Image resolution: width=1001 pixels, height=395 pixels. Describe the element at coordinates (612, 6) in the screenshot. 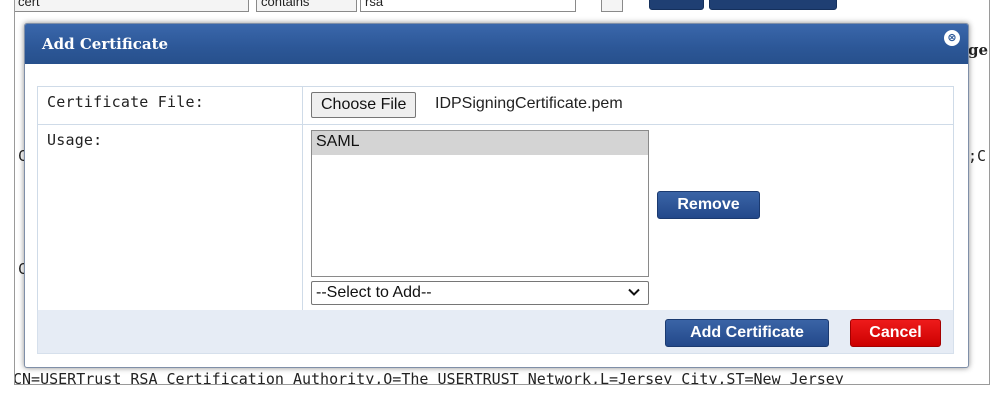

I see `filter-clear-button` at that location.